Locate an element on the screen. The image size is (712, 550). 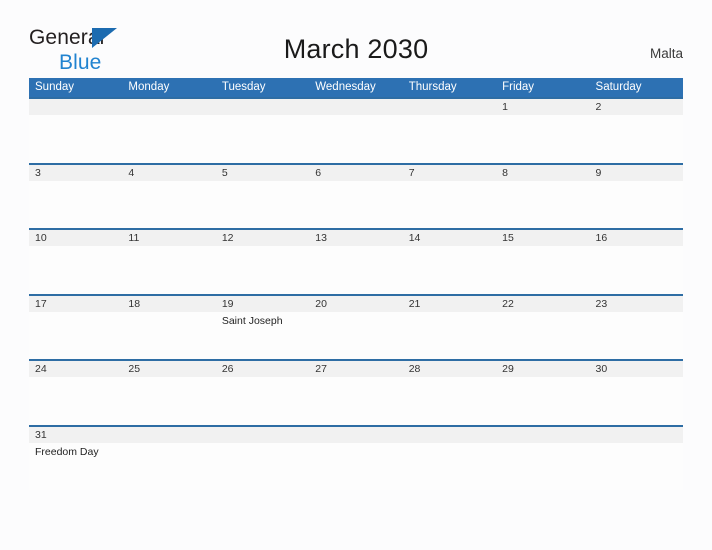
day-number: 1 is located at coordinates (542, 107).